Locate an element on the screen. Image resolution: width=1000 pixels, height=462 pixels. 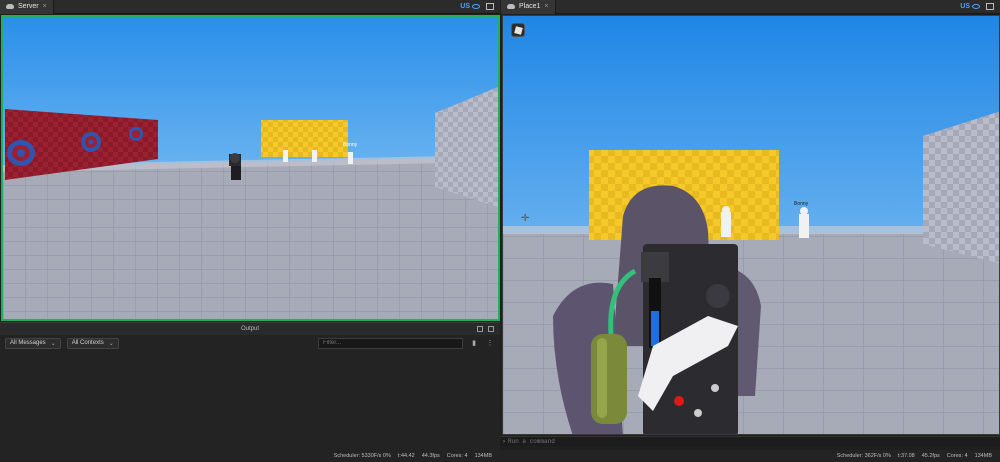
roblox-menu-button is located at coordinates (518, 30).